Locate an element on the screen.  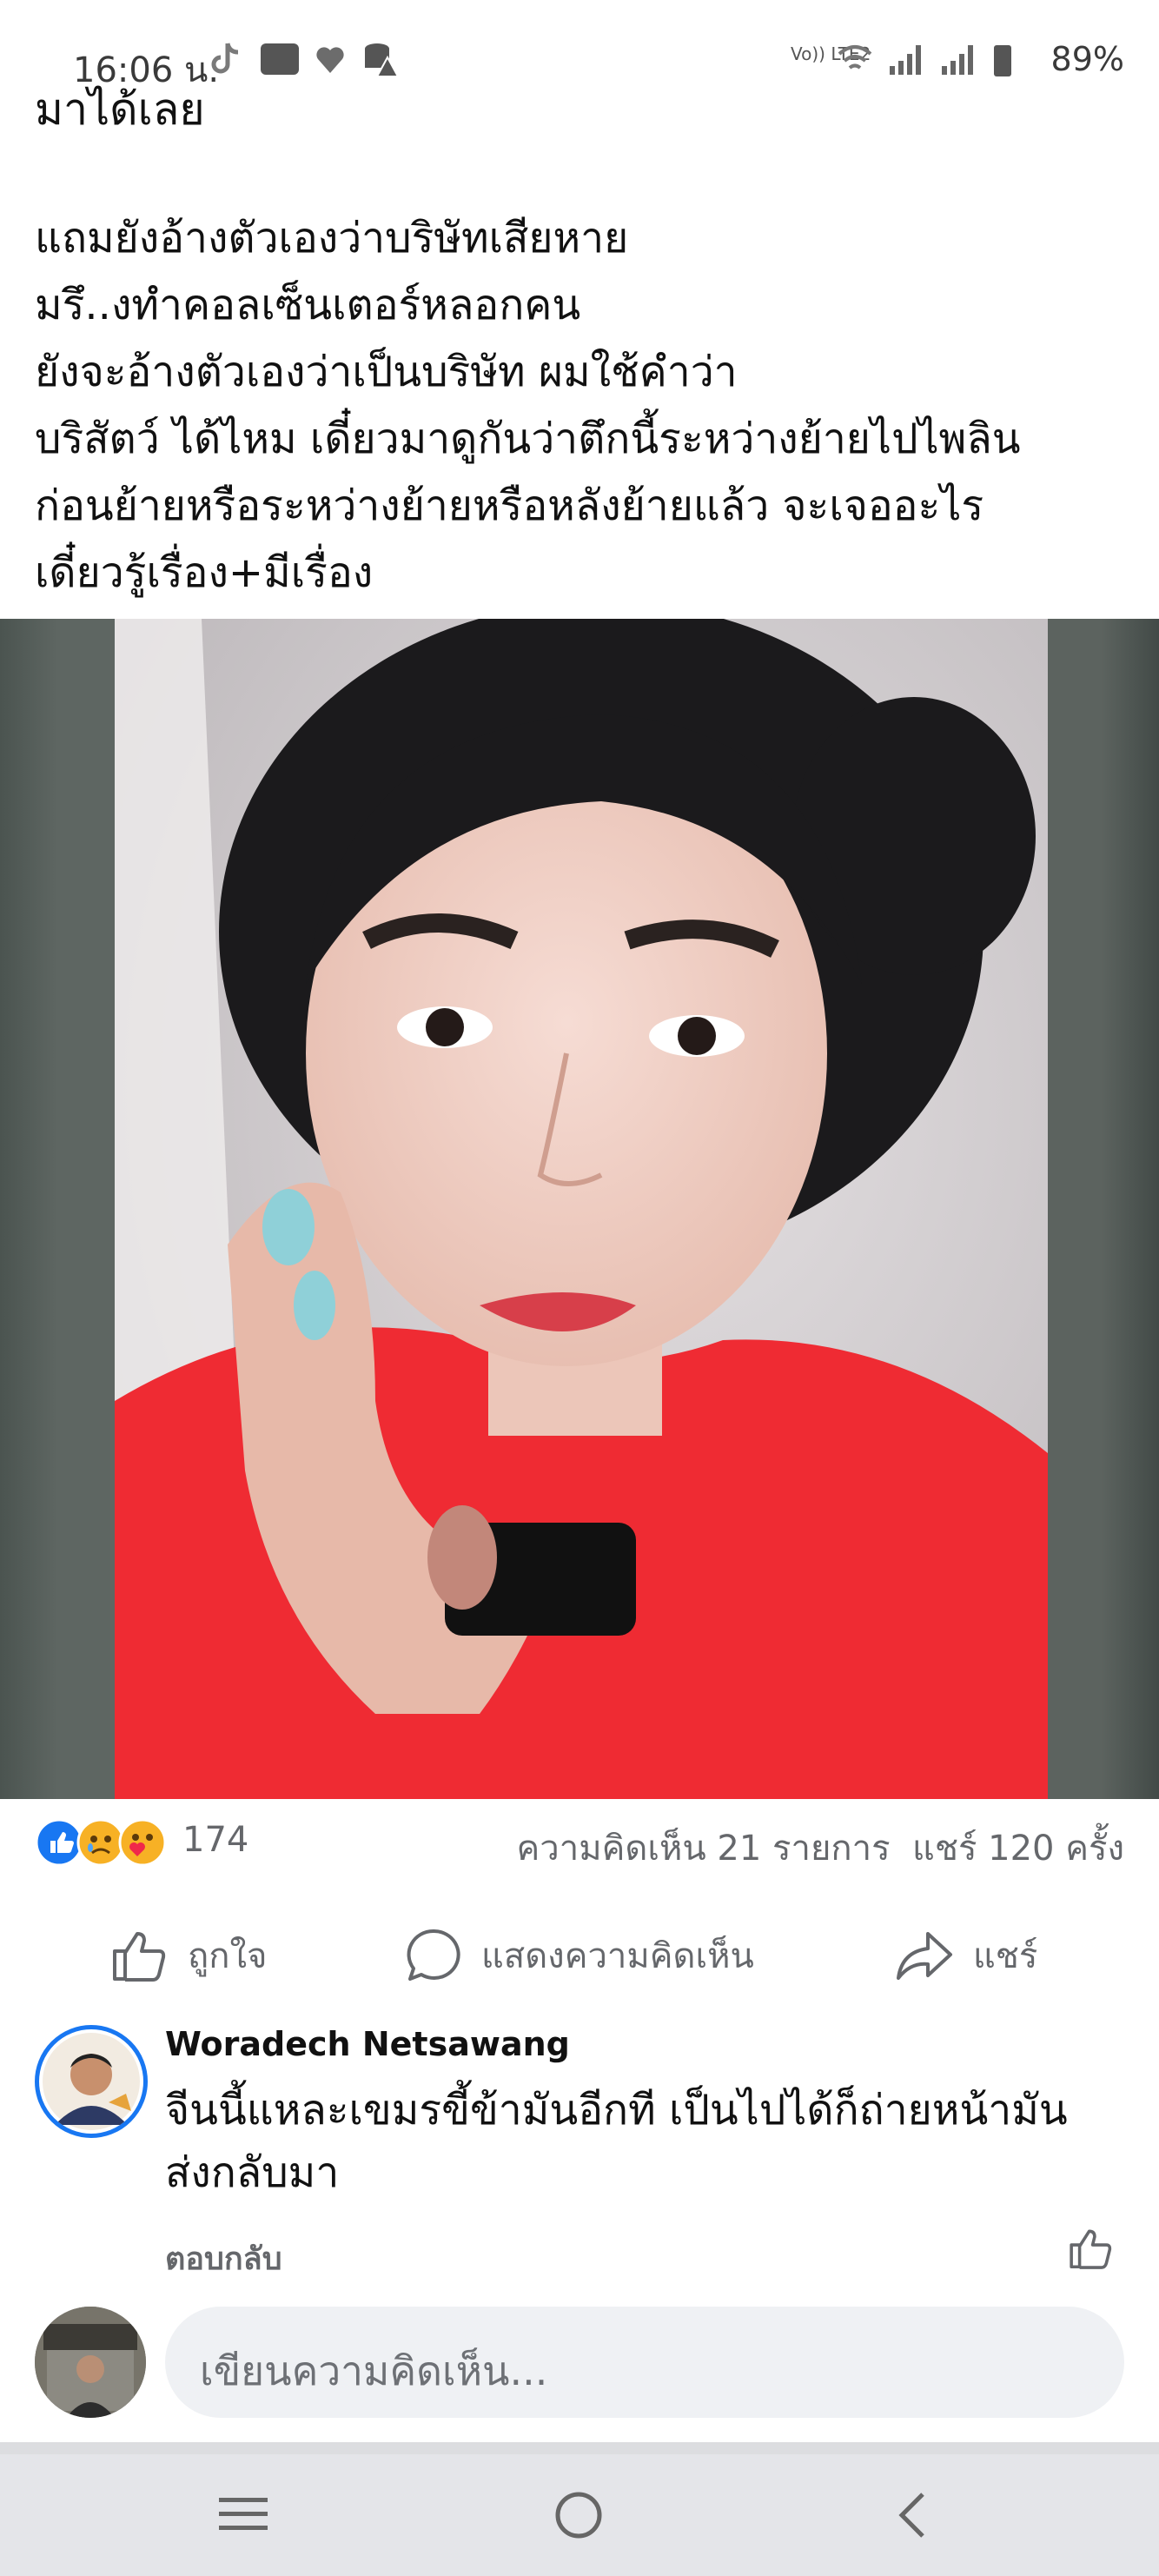
comment-count: ความคิดเห็น 21 รายการ is located at coordinates (704, 1849).